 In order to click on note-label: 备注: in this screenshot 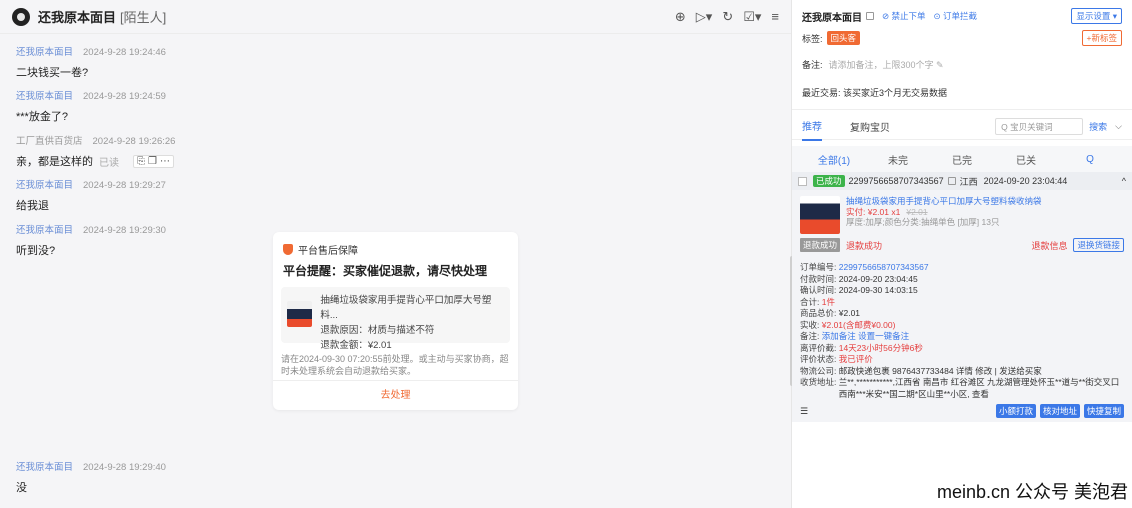, I will do `click(812, 65)`.